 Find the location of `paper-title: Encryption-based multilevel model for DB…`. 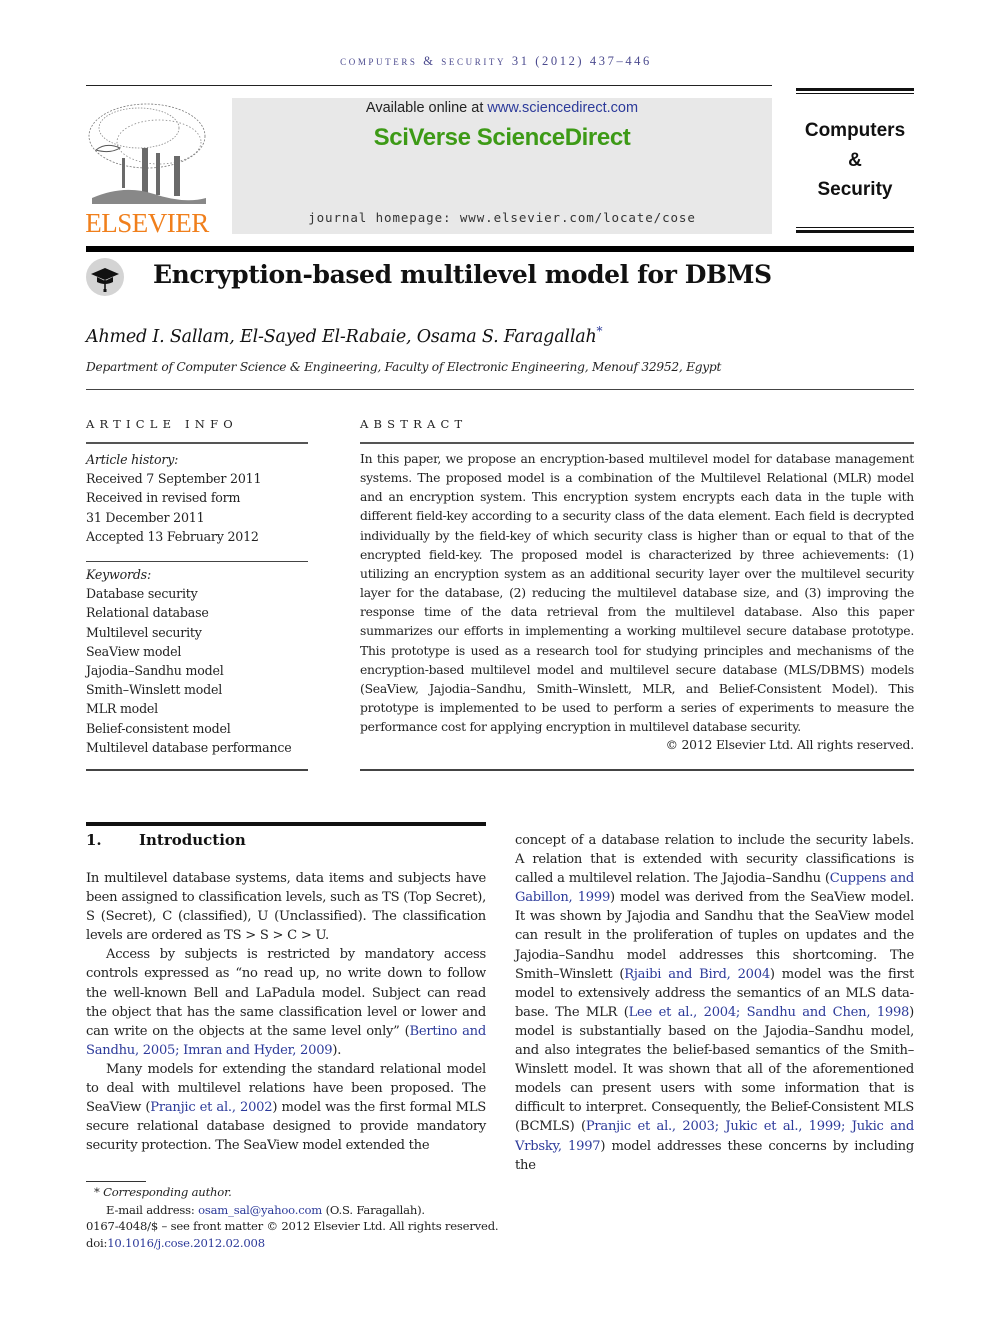

paper-title: Encryption-based multilevel model for DB… is located at coordinates (462, 274).